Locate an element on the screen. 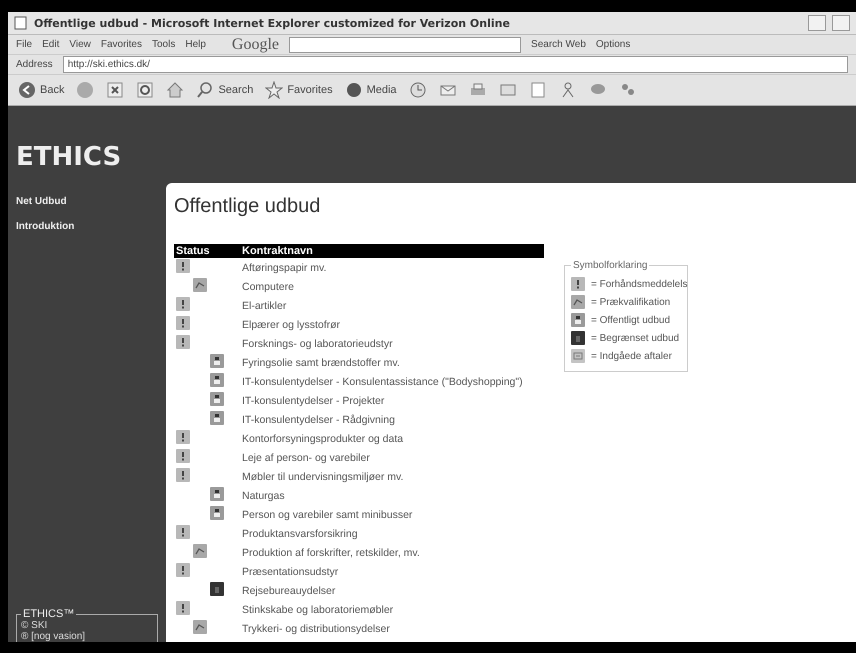 This screenshot has width=856, height=653. contract-link: IT-konsulentydelser - Projekter is located at coordinates (392, 400).